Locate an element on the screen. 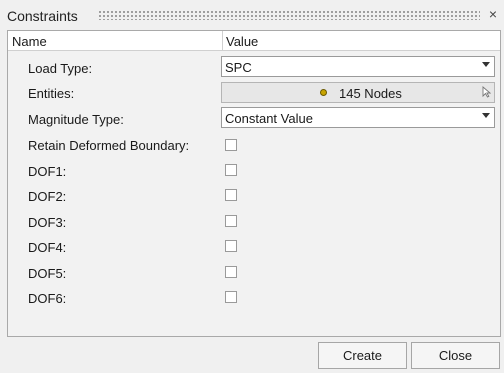 The image size is (504, 373). load-type-value: SPC is located at coordinates (238, 67).